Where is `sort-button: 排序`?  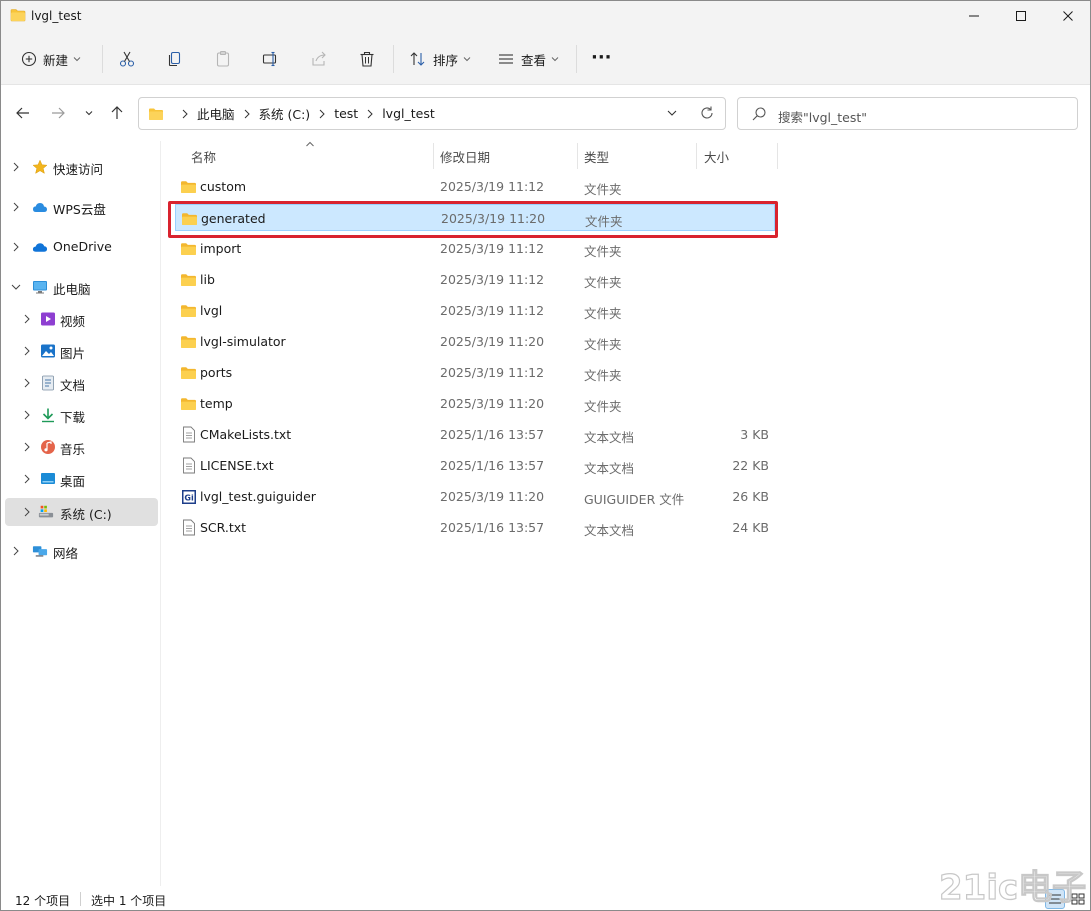
sort-button: 排序 is located at coordinates (440, 59).